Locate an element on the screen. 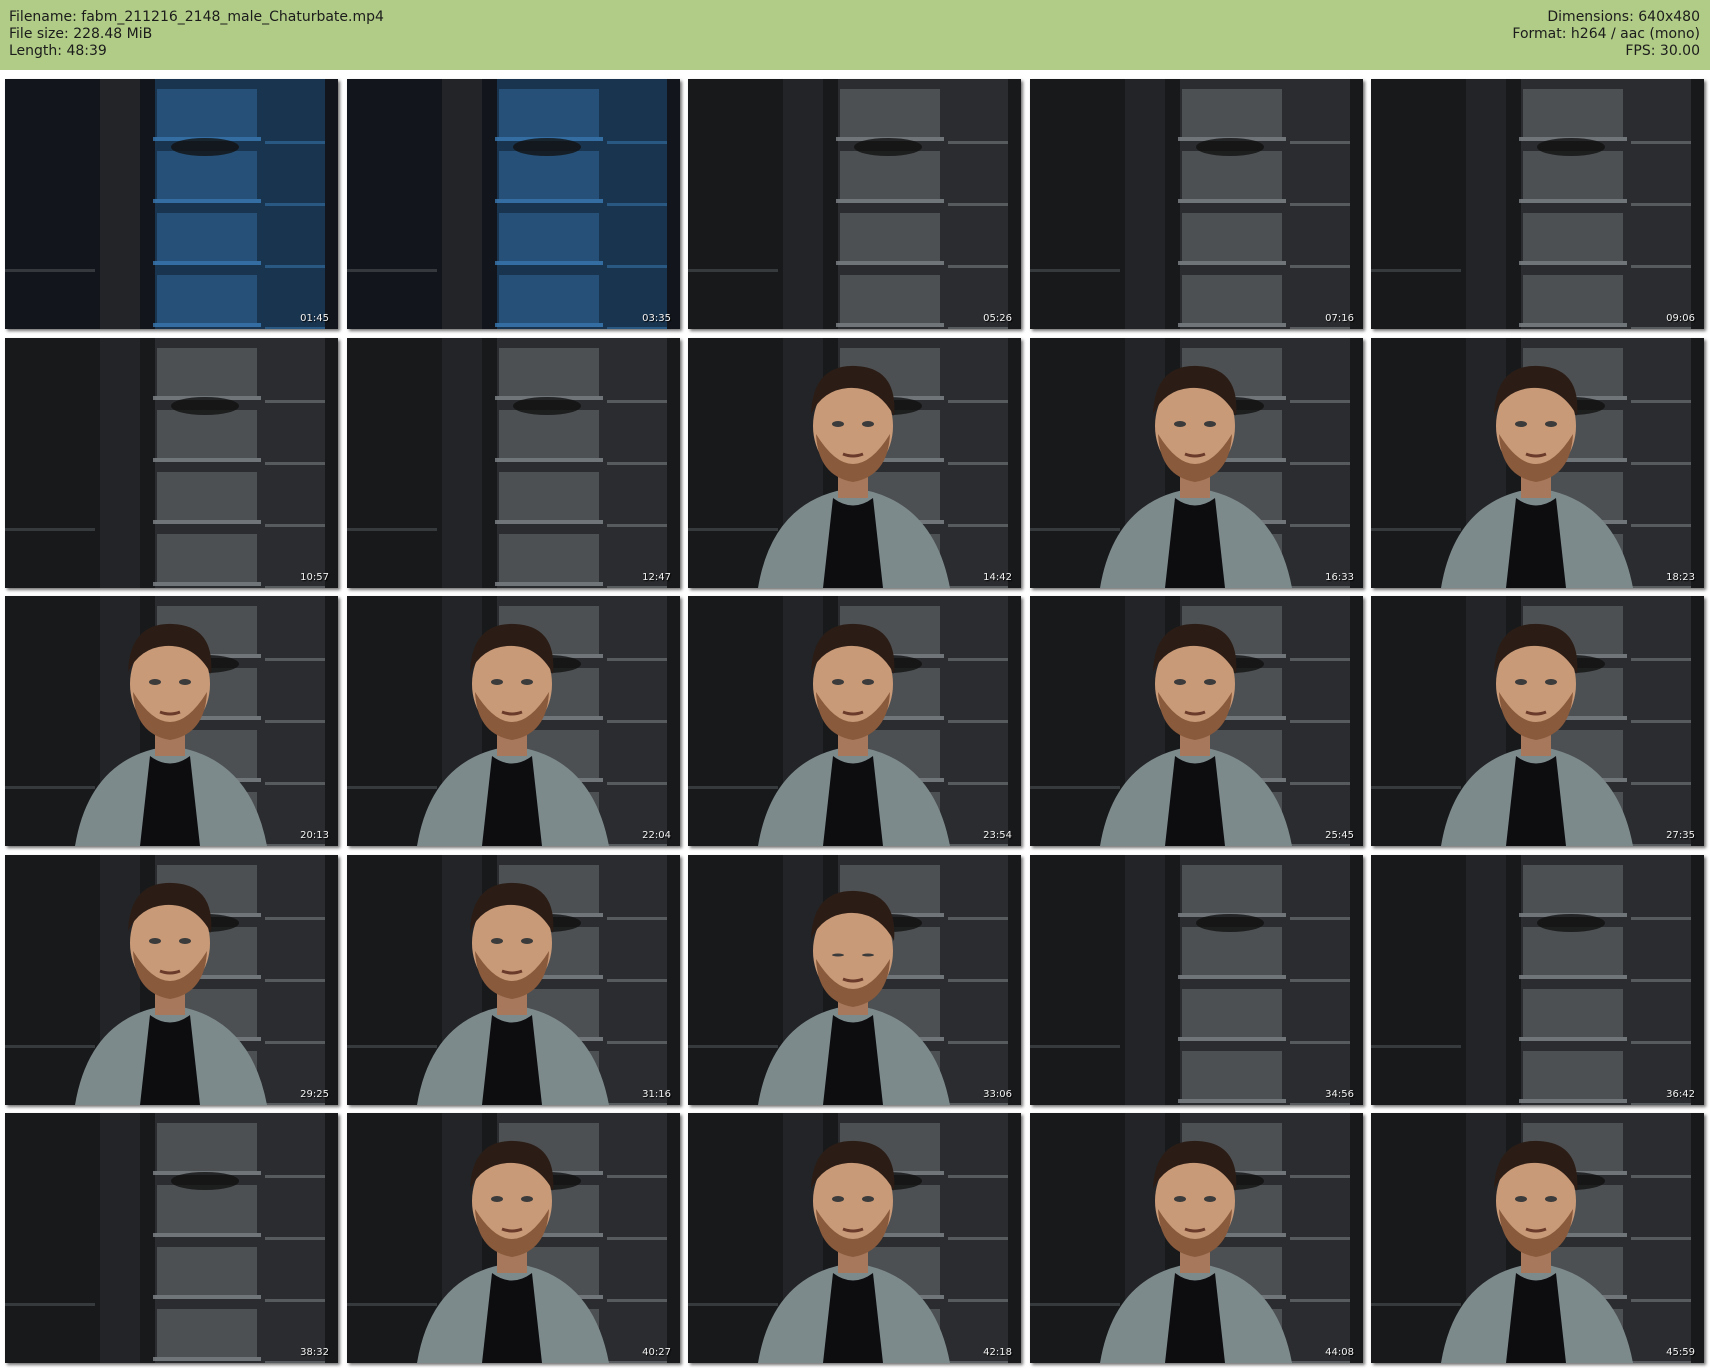 This screenshot has width=1710, height=1370. thumbnail-timestamp: 20:13 is located at coordinates (314, 835).